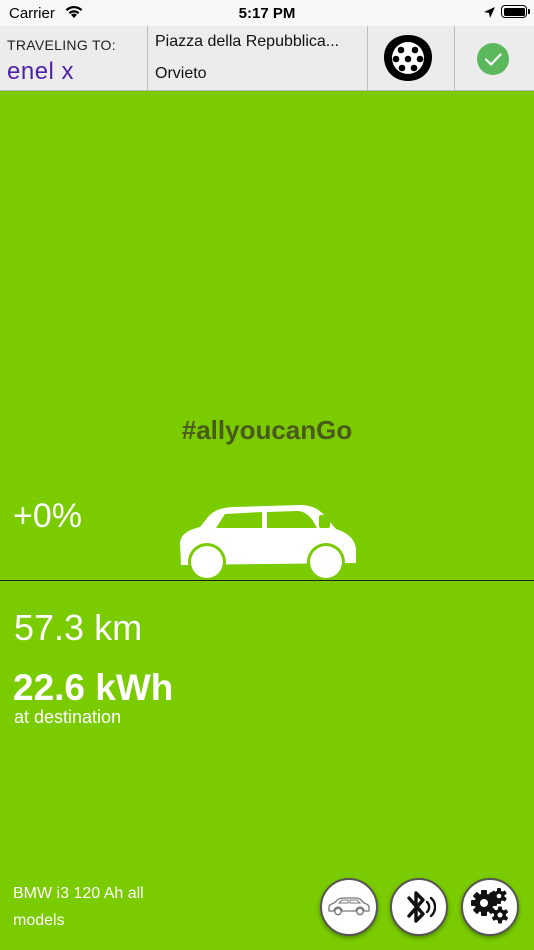 This screenshot has height=950, width=534. Describe the element at coordinates (408, 60) in the screenshot. I see `charging-connector-icon` at that location.